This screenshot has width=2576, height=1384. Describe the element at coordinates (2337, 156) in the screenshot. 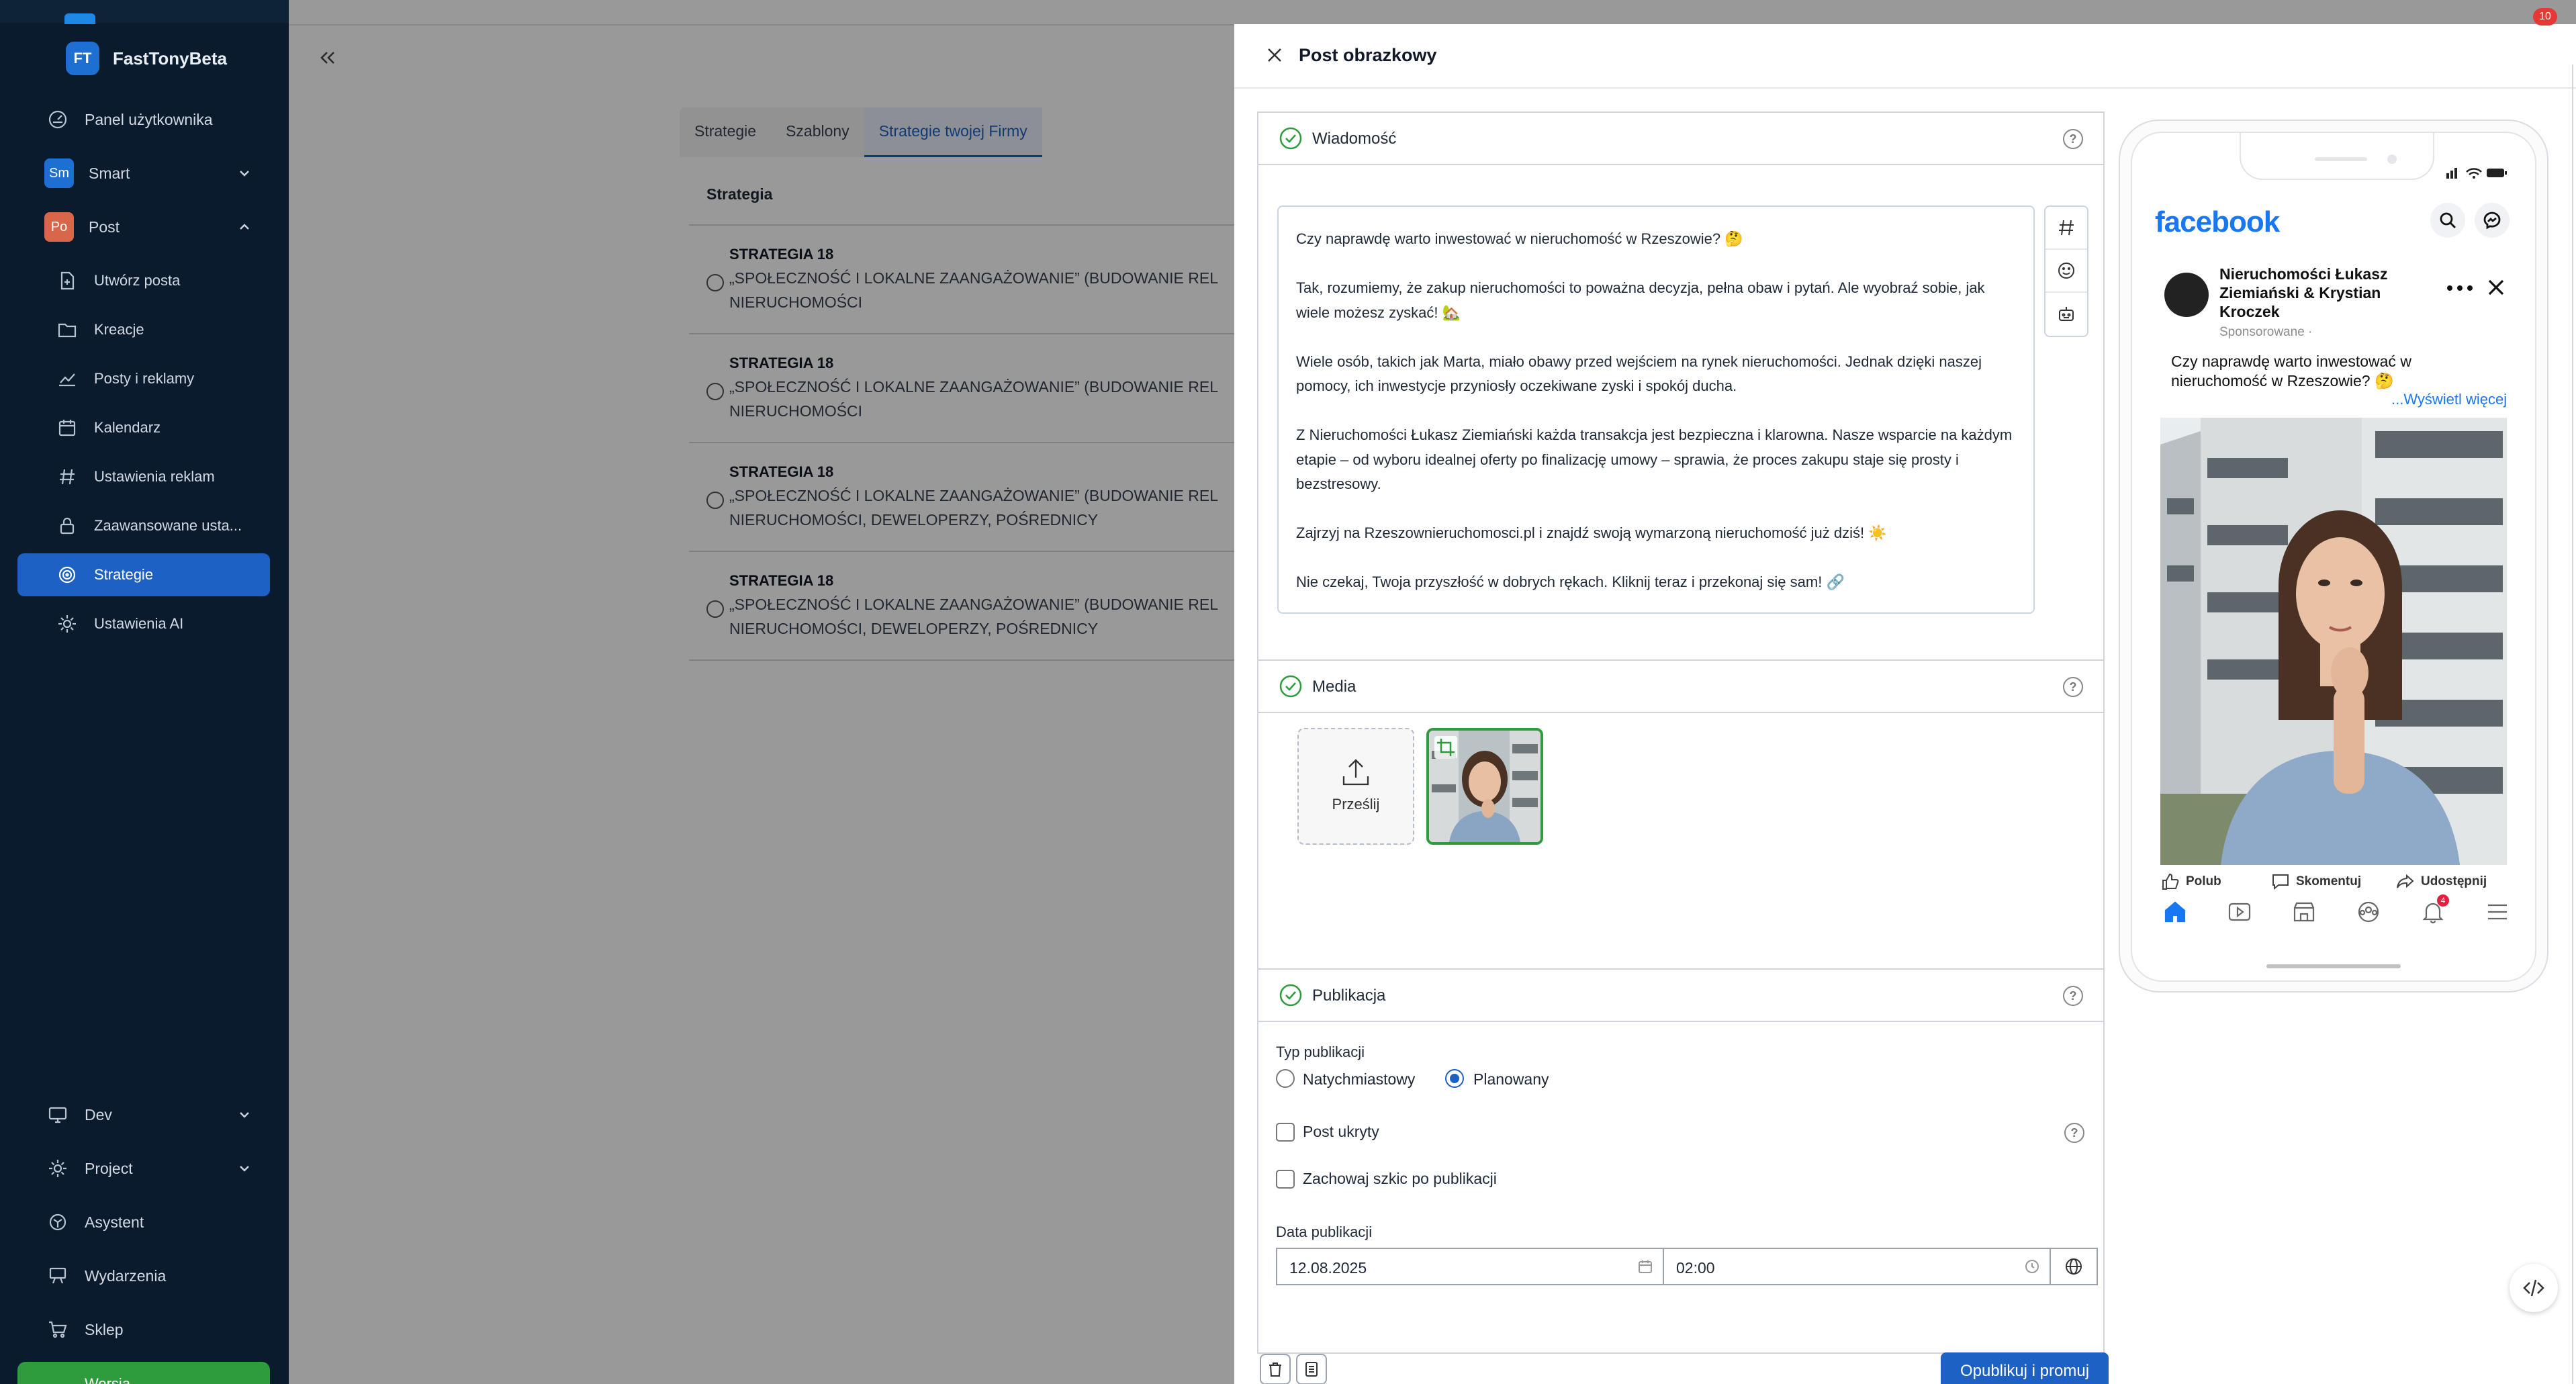

I see `phone-notch` at that location.